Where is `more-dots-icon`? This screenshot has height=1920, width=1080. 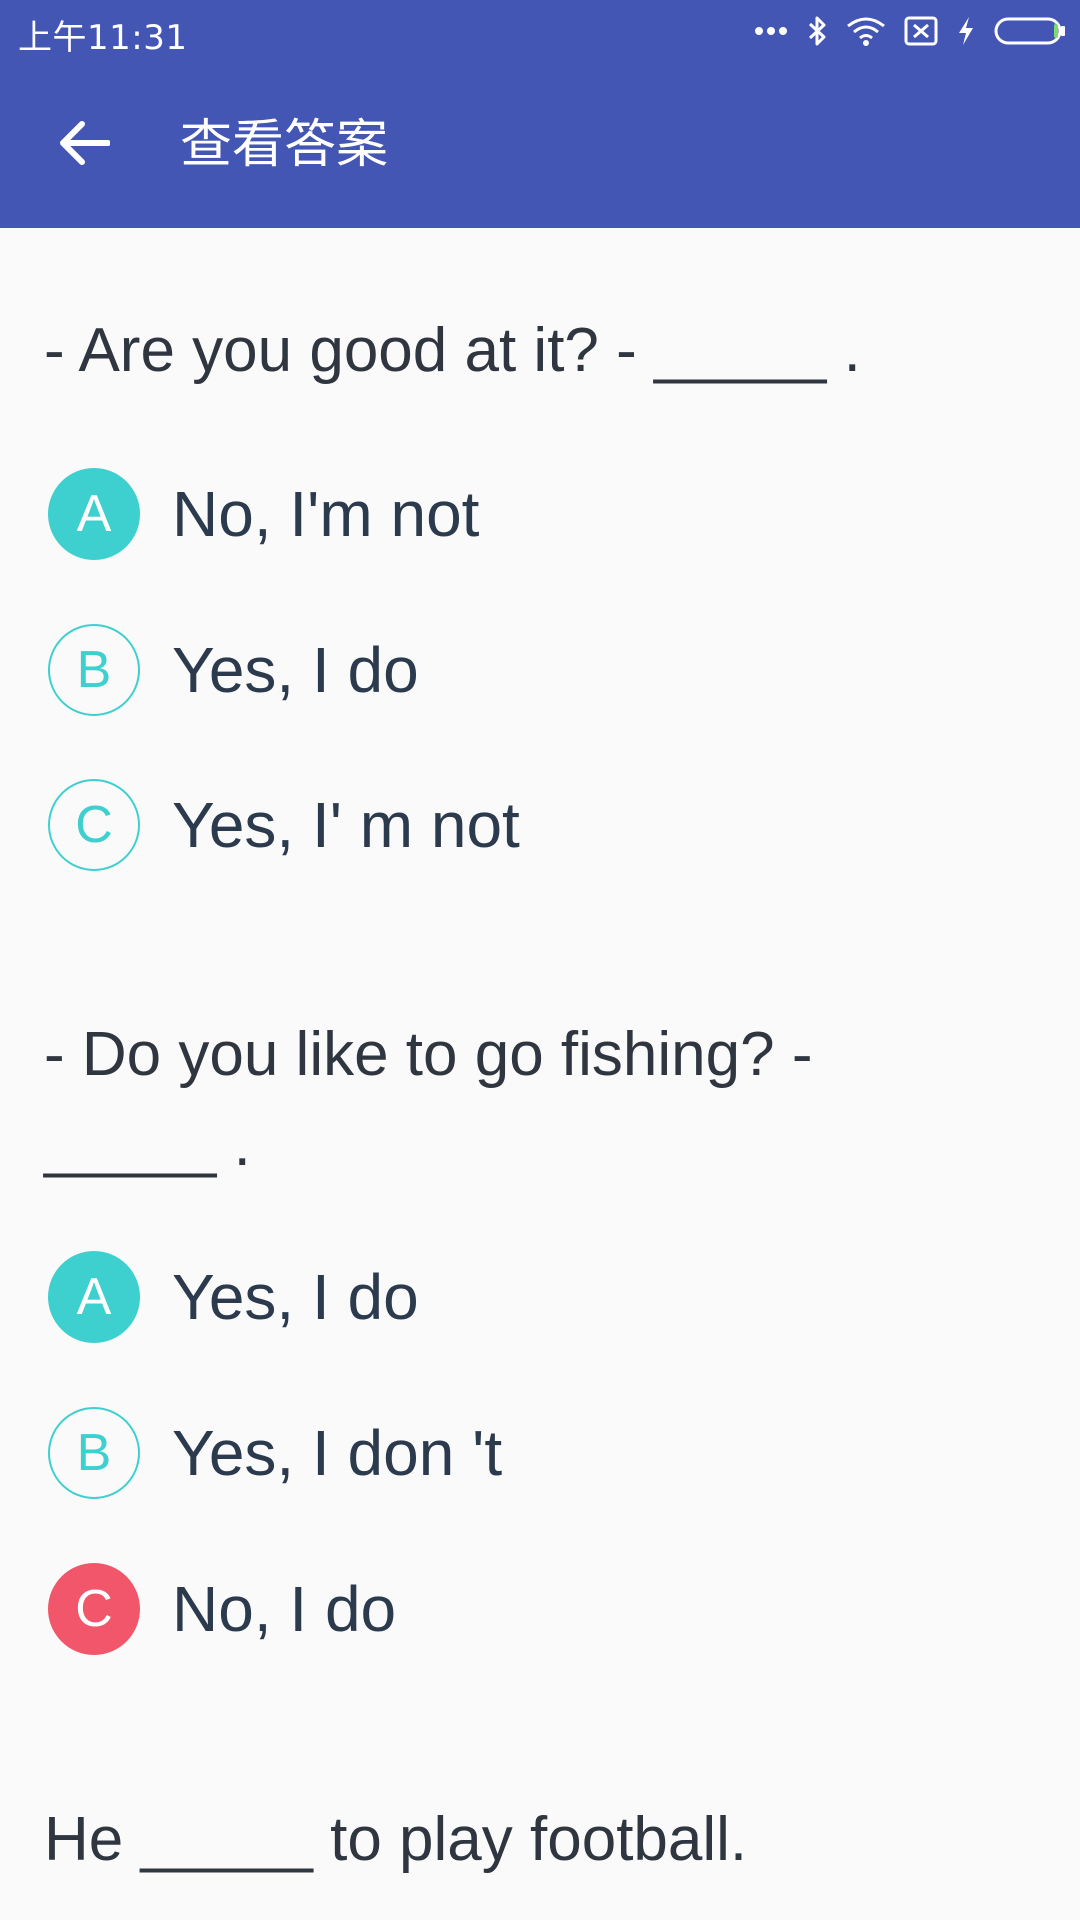
more-dots-icon is located at coordinates (771, 31).